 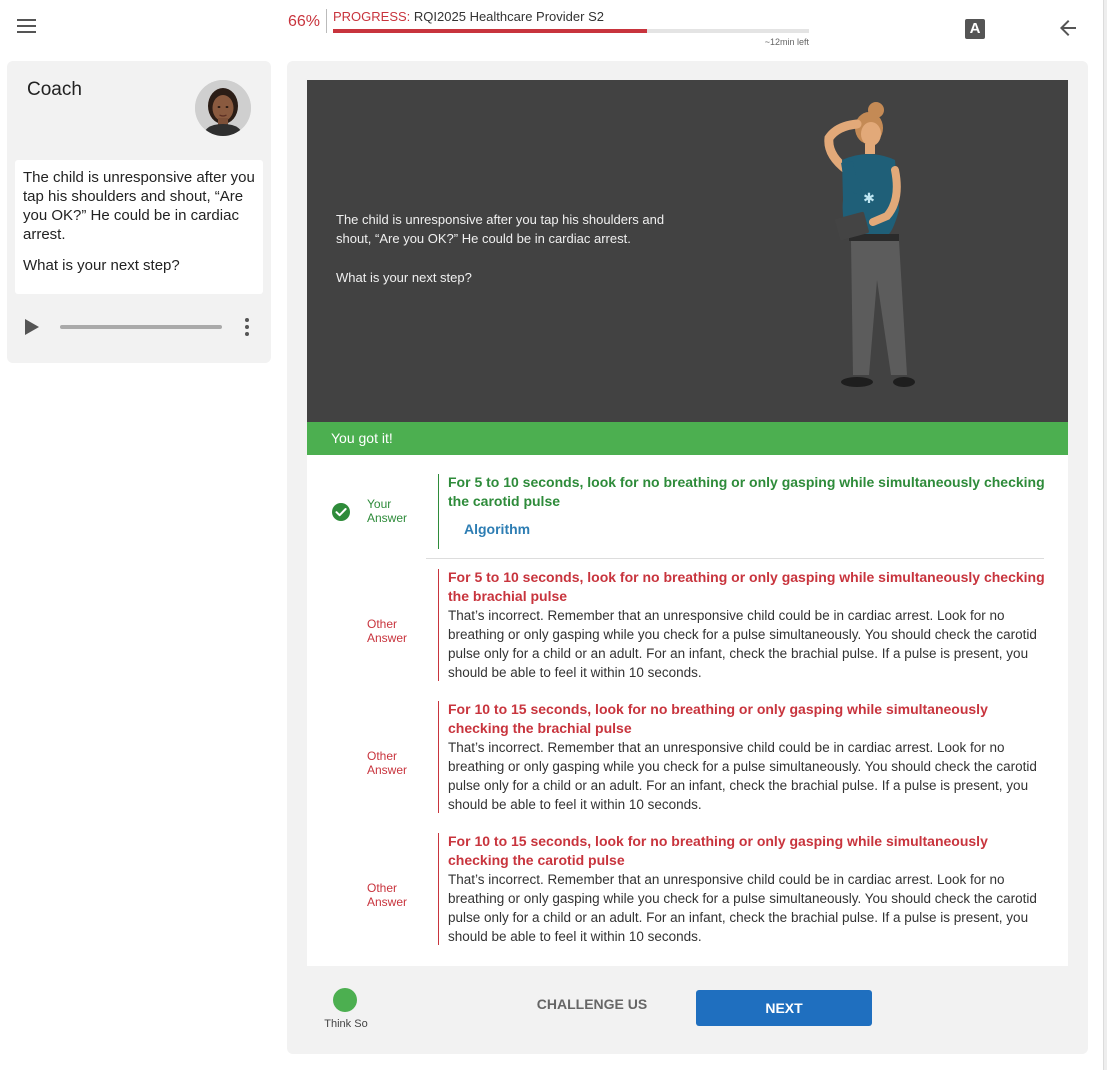 What do you see at coordinates (497, 529) in the screenshot?
I see `algorithm-link: Algorithm` at bounding box center [497, 529].